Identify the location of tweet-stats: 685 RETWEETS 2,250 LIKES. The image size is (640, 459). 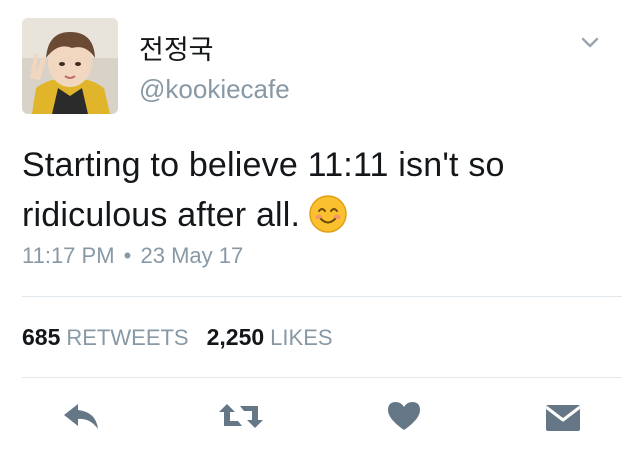
(186, 337).